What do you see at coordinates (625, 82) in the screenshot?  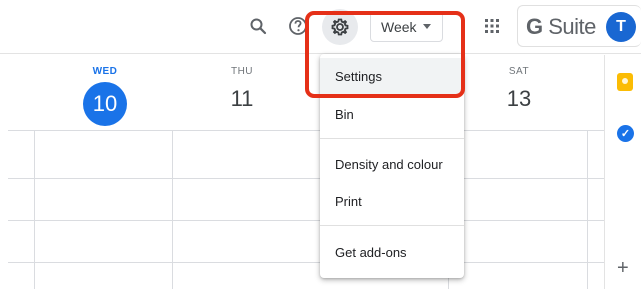 I see `keep-icon` at bounding box center [625, 82].